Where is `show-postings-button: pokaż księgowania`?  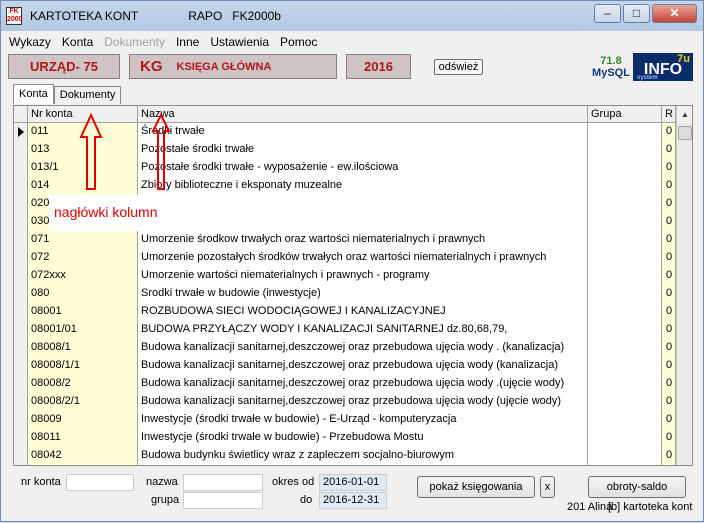 show-postings-button: pokaż księgowania is located at coordinates (476, 487).